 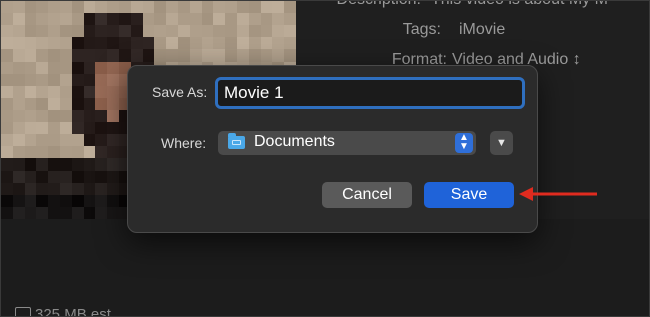 What do you see at coordinates (370, 93) in the screenshot?
I see `save-as-input: Movie 1` at bounding box center [370, 93].